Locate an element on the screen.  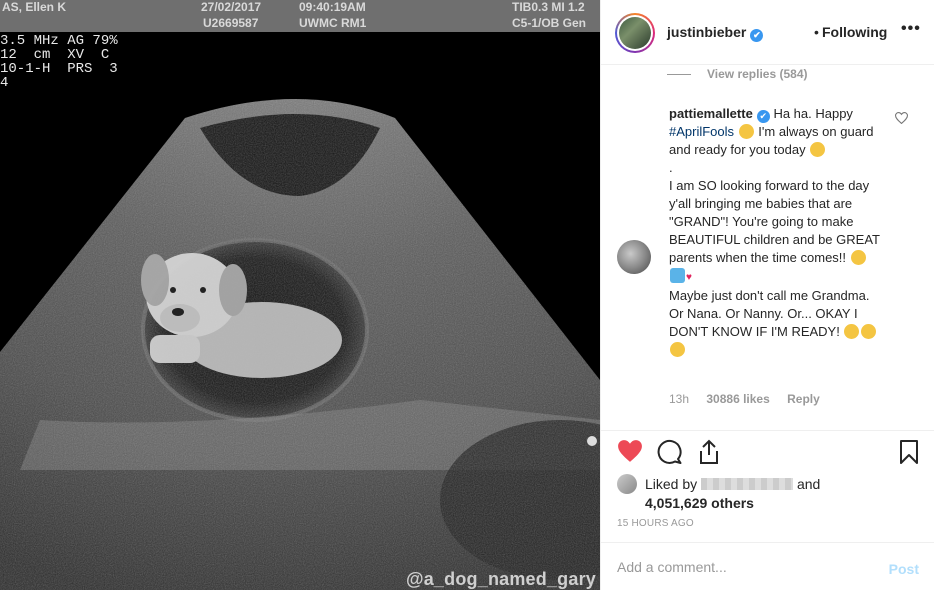
liked-by-prefix: Liked by is located at coordinates (671, 484).